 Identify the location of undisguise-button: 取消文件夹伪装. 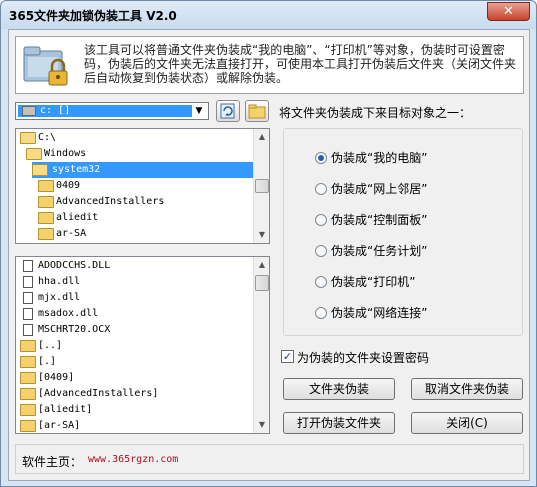
(467, 389).